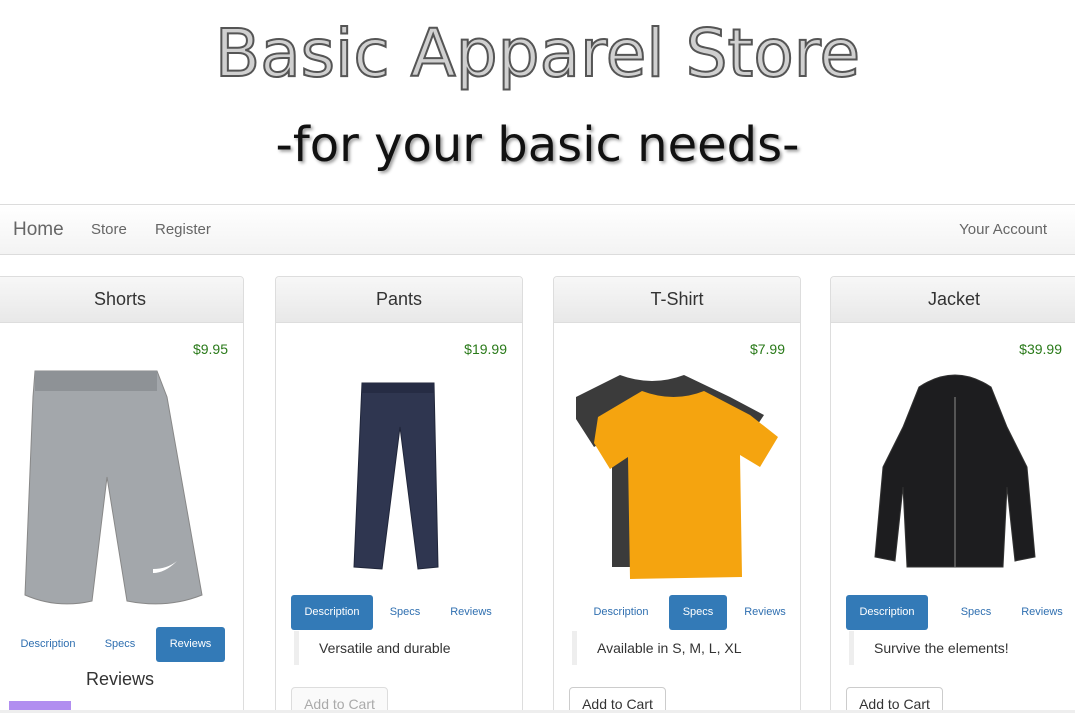 This screenshot has width=1075, height=713. I want to click on product-title: Pants, so click(399, 300).